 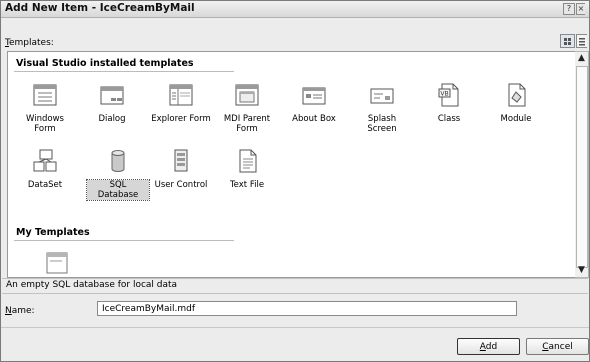 I want to click on template-windows-form: Windows Form, so click(x=45, y=108).